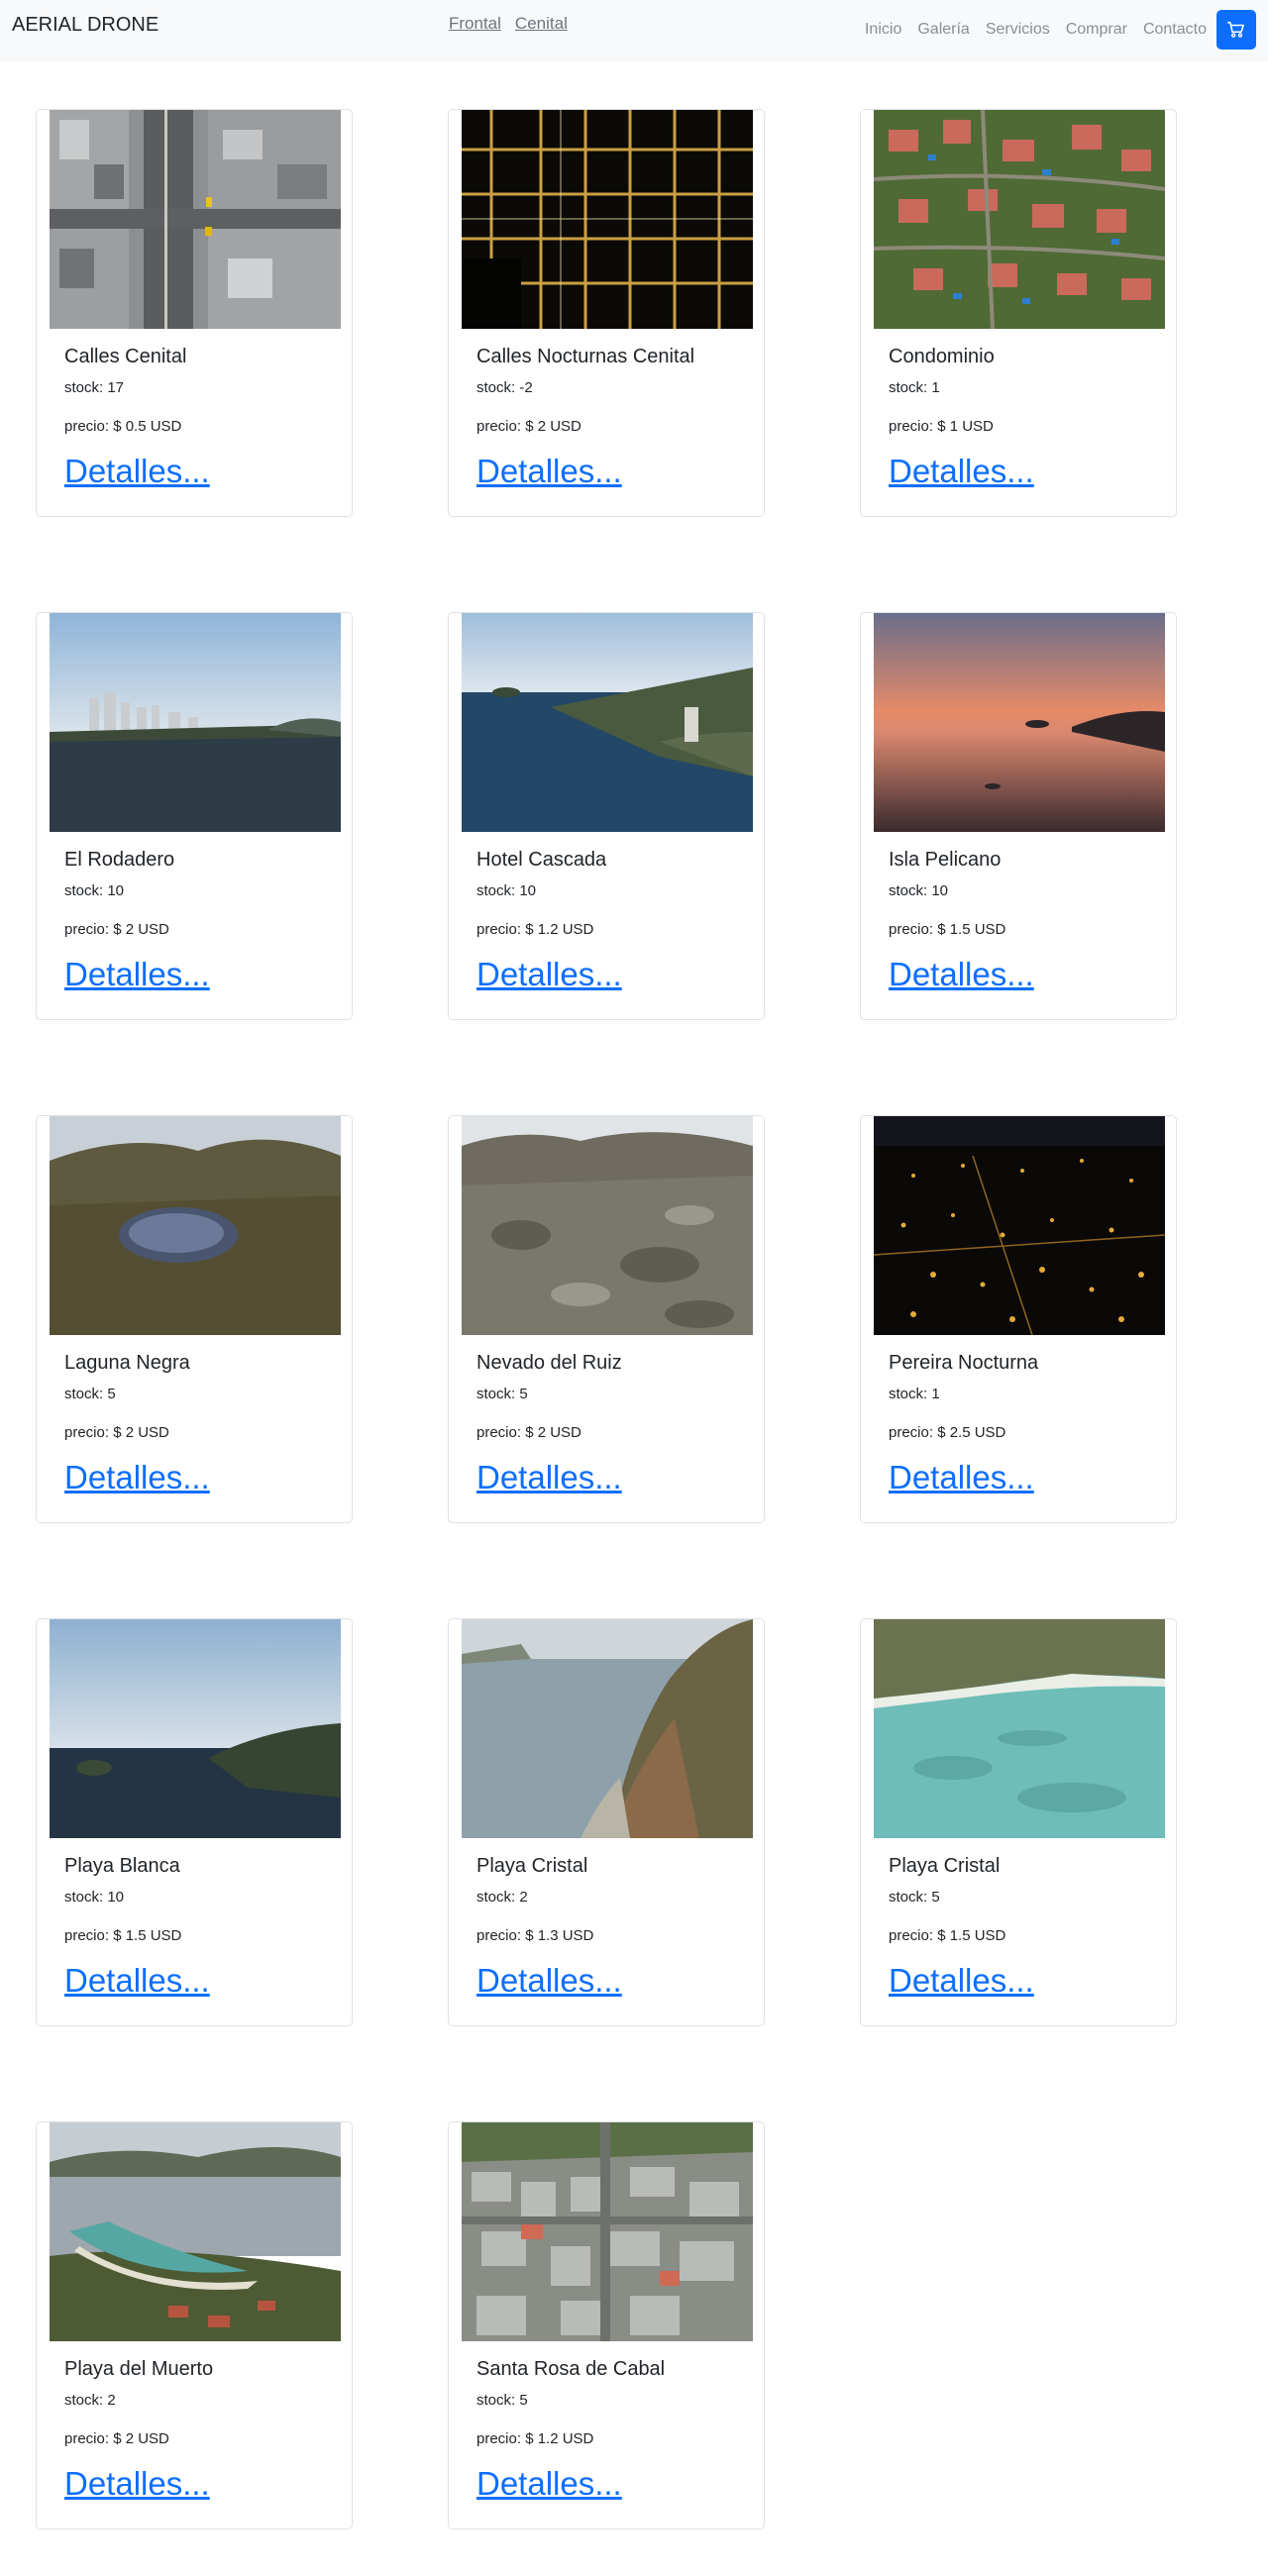  What do you see at coordinates (947, 1432) in the screenshot?
I see `product-price: precio: $ 2.5 USD` at bounding box center [947, 1432].